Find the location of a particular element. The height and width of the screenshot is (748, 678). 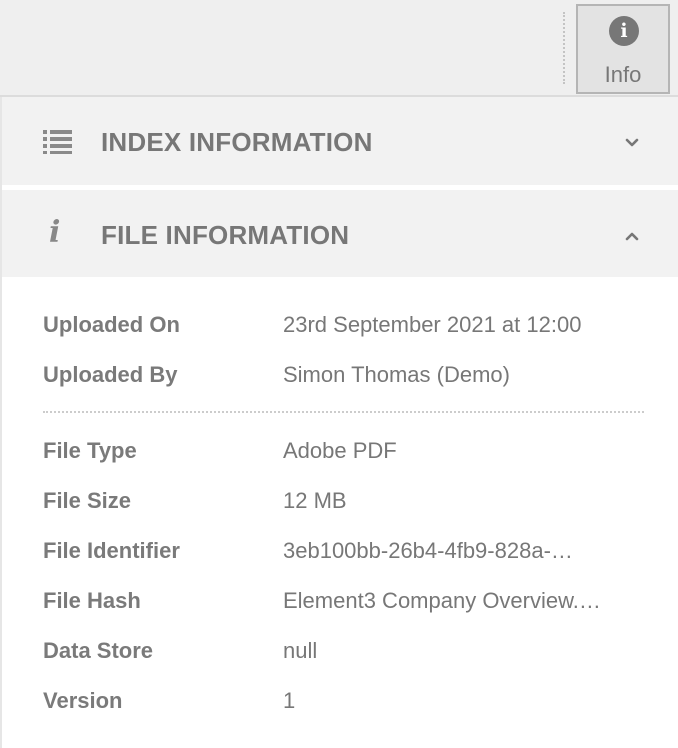

uploaded-on-label: Uploaded On is located at coordinates (111, 324).